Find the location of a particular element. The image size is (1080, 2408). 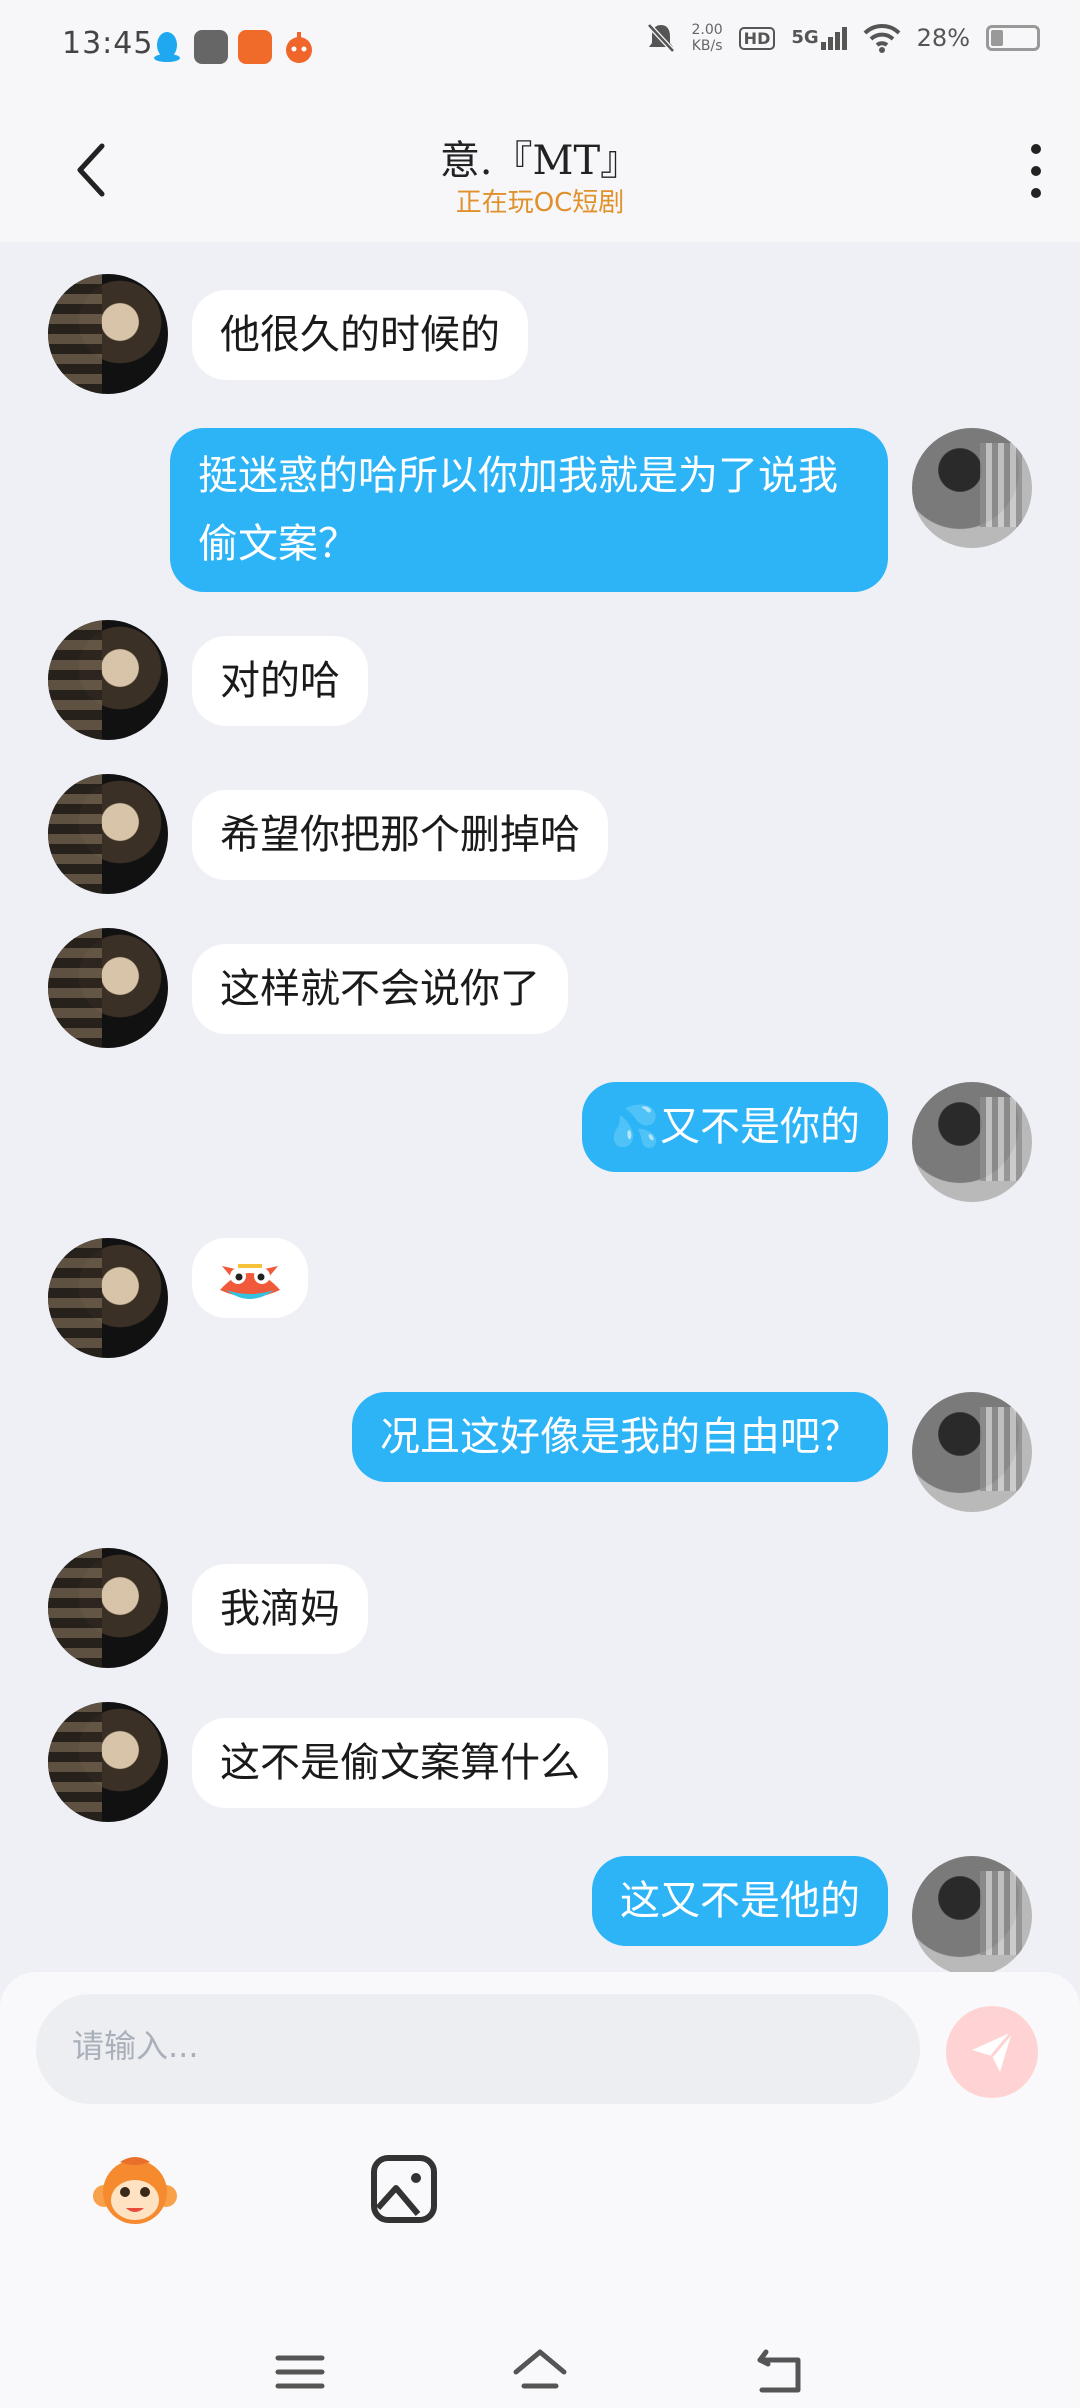

hd-badge: HD is located at coordinates (757, 38).